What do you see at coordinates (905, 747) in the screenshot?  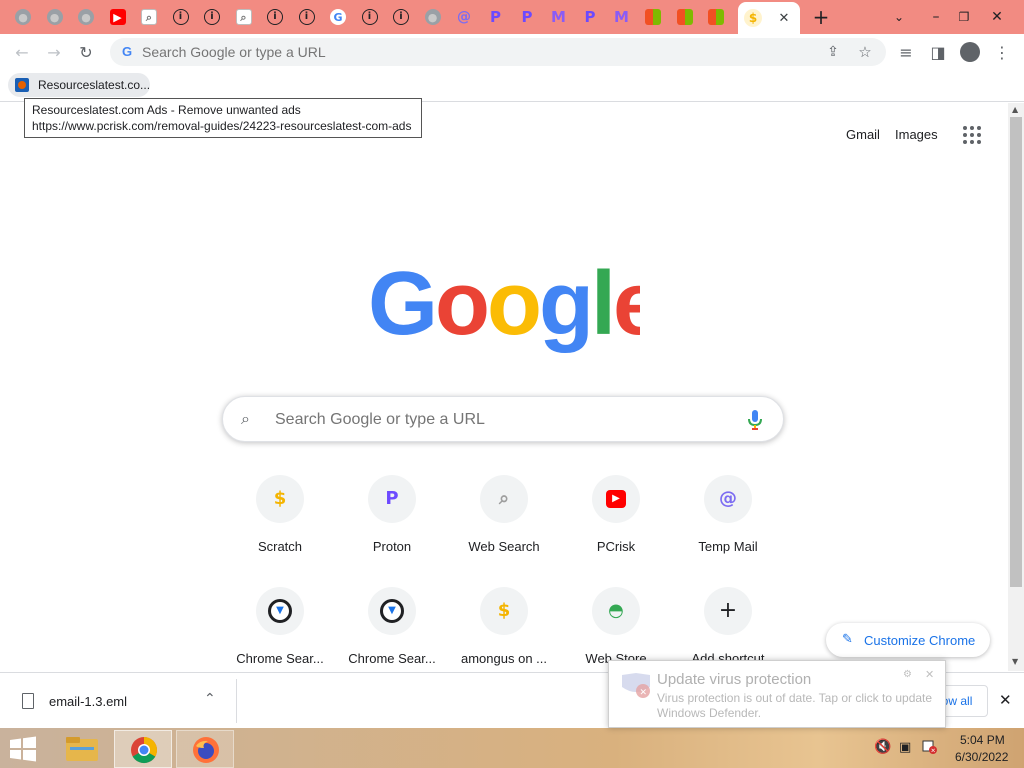 I see `network-icon: ▣` at bounding box center [905, 747].